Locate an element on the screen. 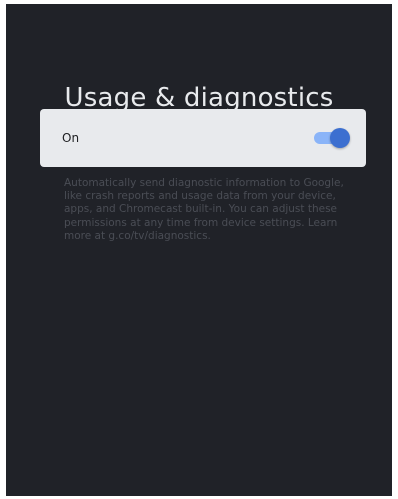 This screenshot has height=499, width=398. toggle-thumb is located at coordinates (340, 138).